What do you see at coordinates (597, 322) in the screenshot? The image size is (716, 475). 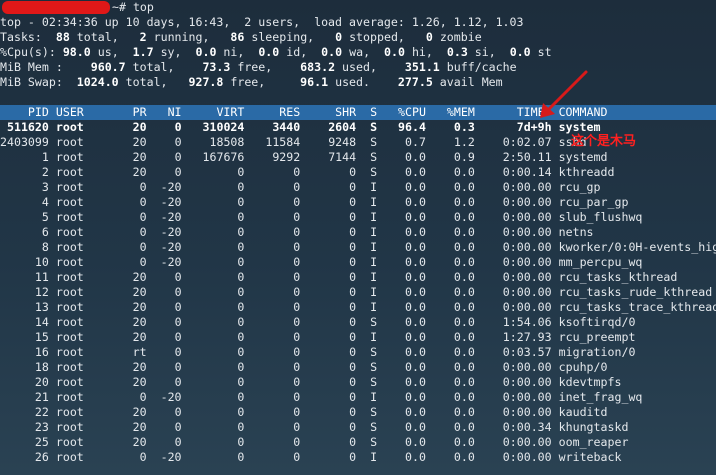 I see `process-command: ksoftirqd/0` at bounding box center [597, 322].